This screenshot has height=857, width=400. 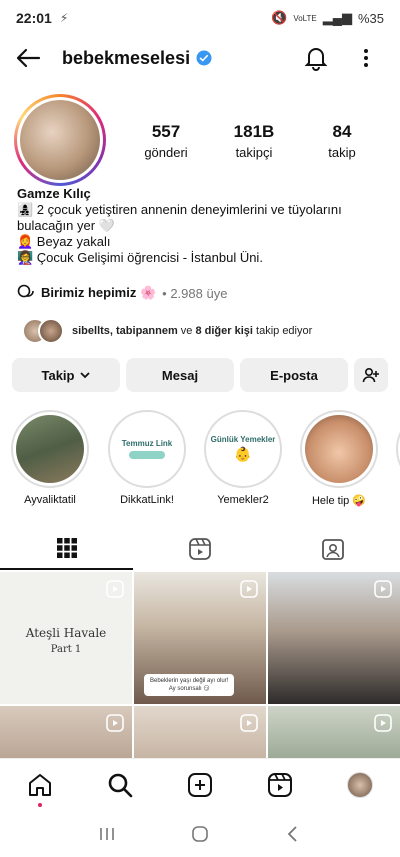 What do you see at coordinates (305, 18) in the screenshot?
I see `network-label: VoLTE` at bounding box center [305, 18].